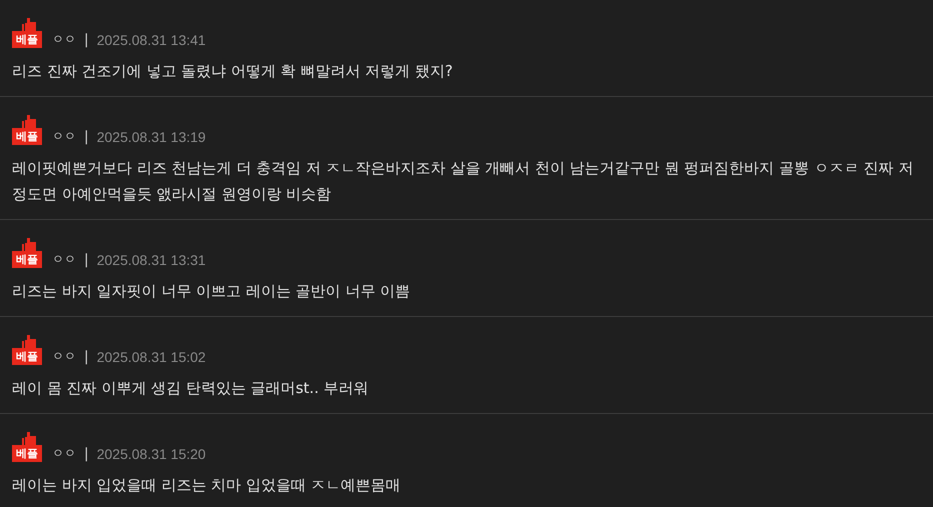 The width and height of the screenshot is (933, 507). I want to click on comment-date: 2025.08.31 13:41, so click(151, 40).